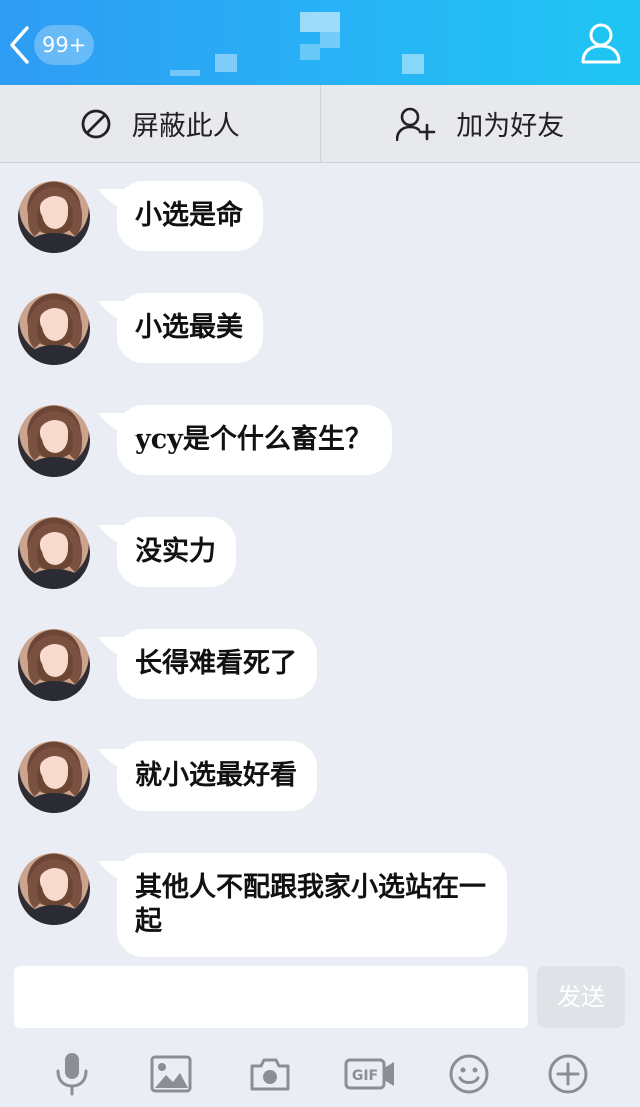 The width and height of the screenshot is (640, 1107). I want to click on gif-button: GIF, so click(370, 1074).